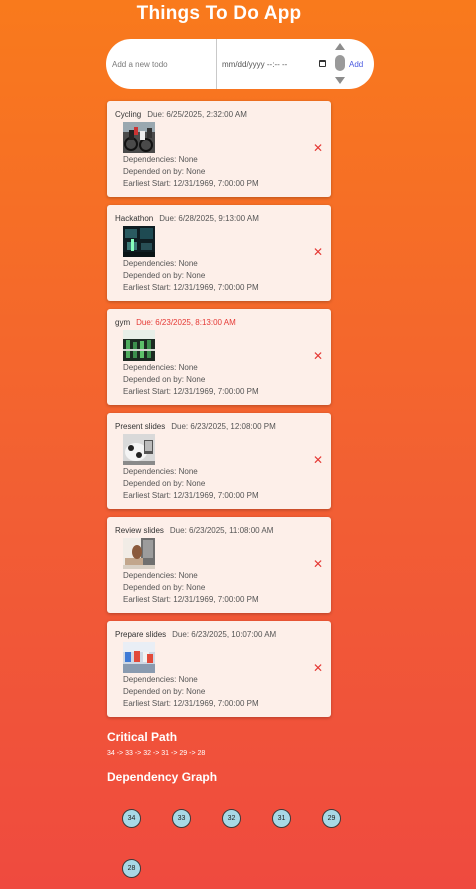  What do you see at coordinates (224, 634) in the screenshot?
I see `todo-due-date: Due: 6/23/2025, 10:07:00 AM` at bounding box center [224, 634].